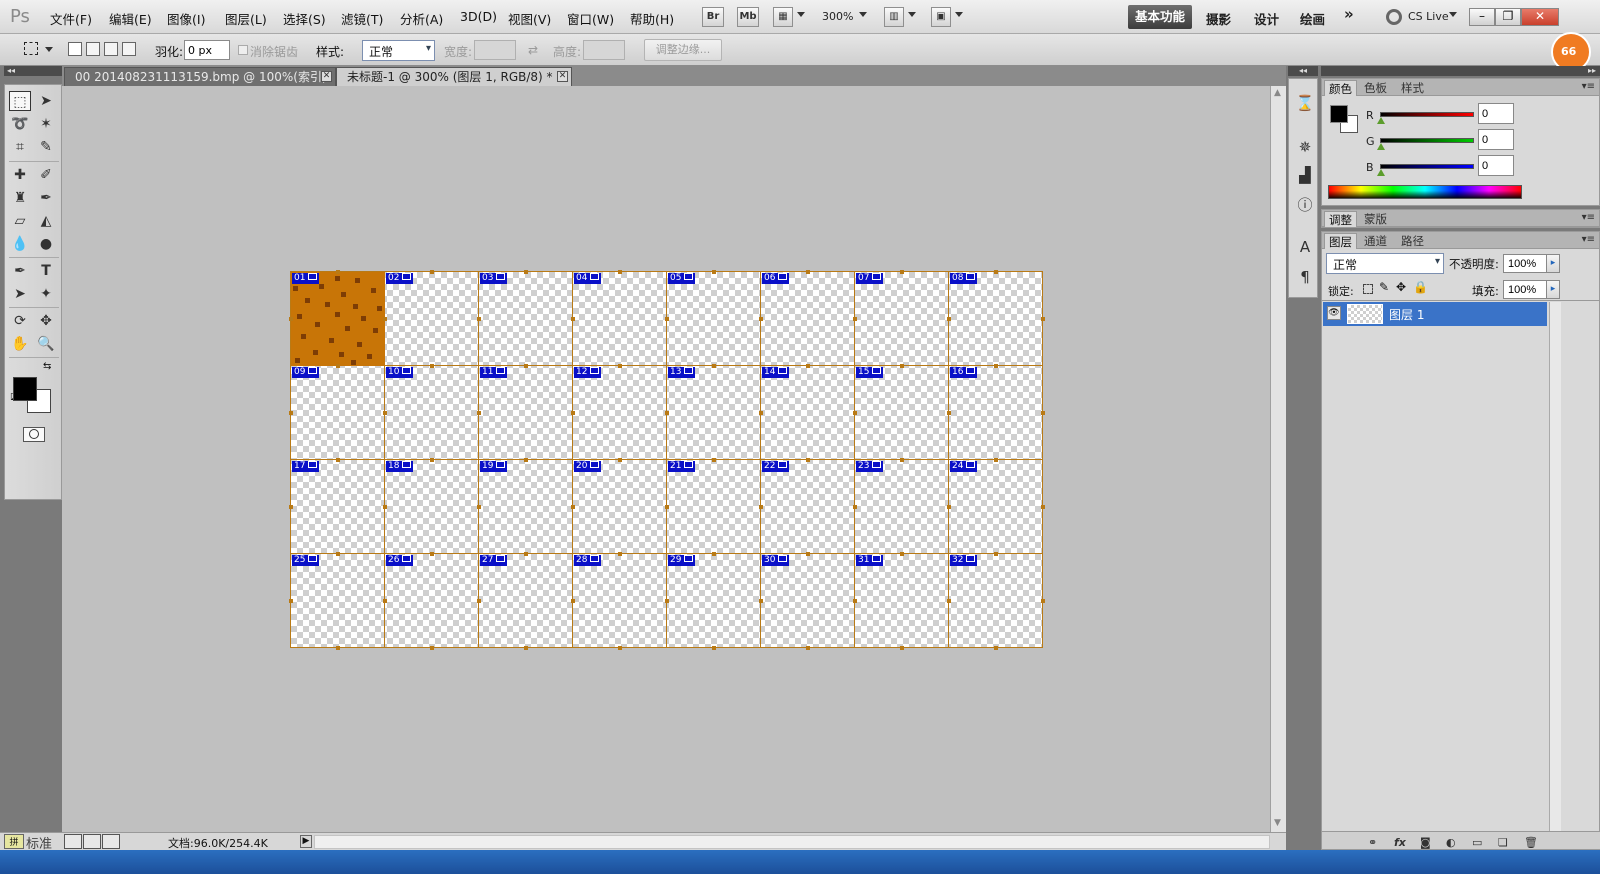 The height and width of the screenshot is (874, 1600). Describe the element at coordinates (894, 17) in the screenshot. I see `arrange-documents-icon: ▥` at that location.